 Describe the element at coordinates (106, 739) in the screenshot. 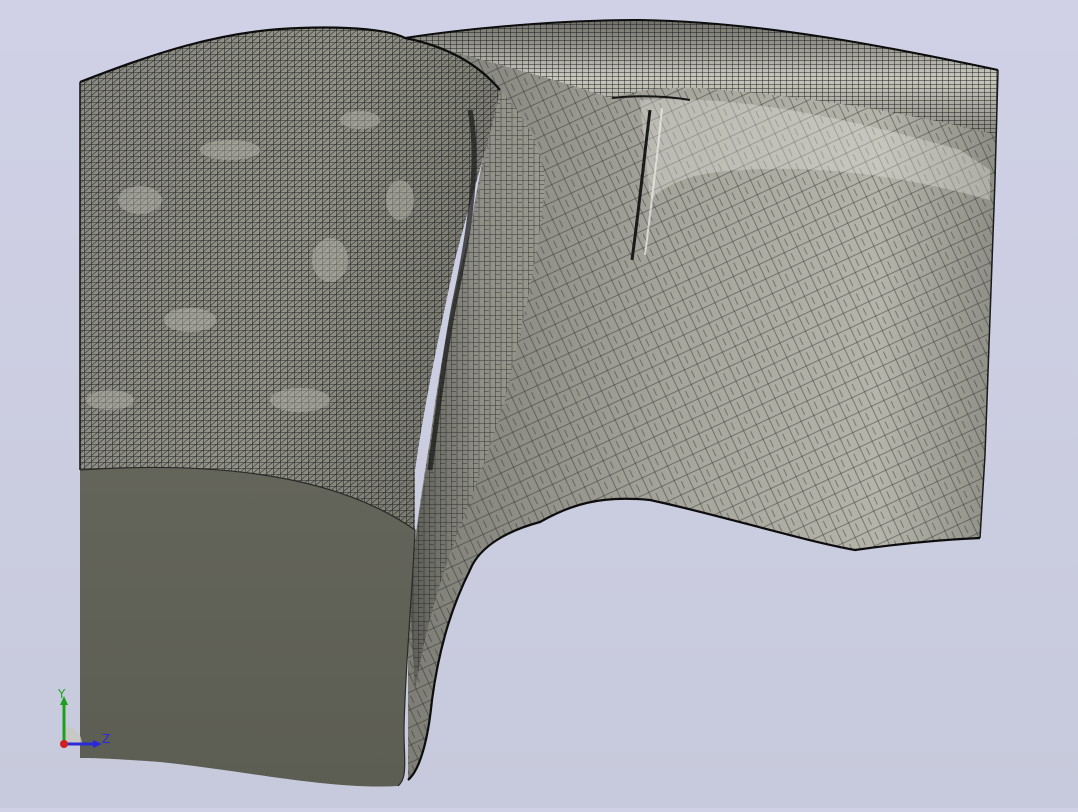

I see `z-axis-label: Z` at that location.